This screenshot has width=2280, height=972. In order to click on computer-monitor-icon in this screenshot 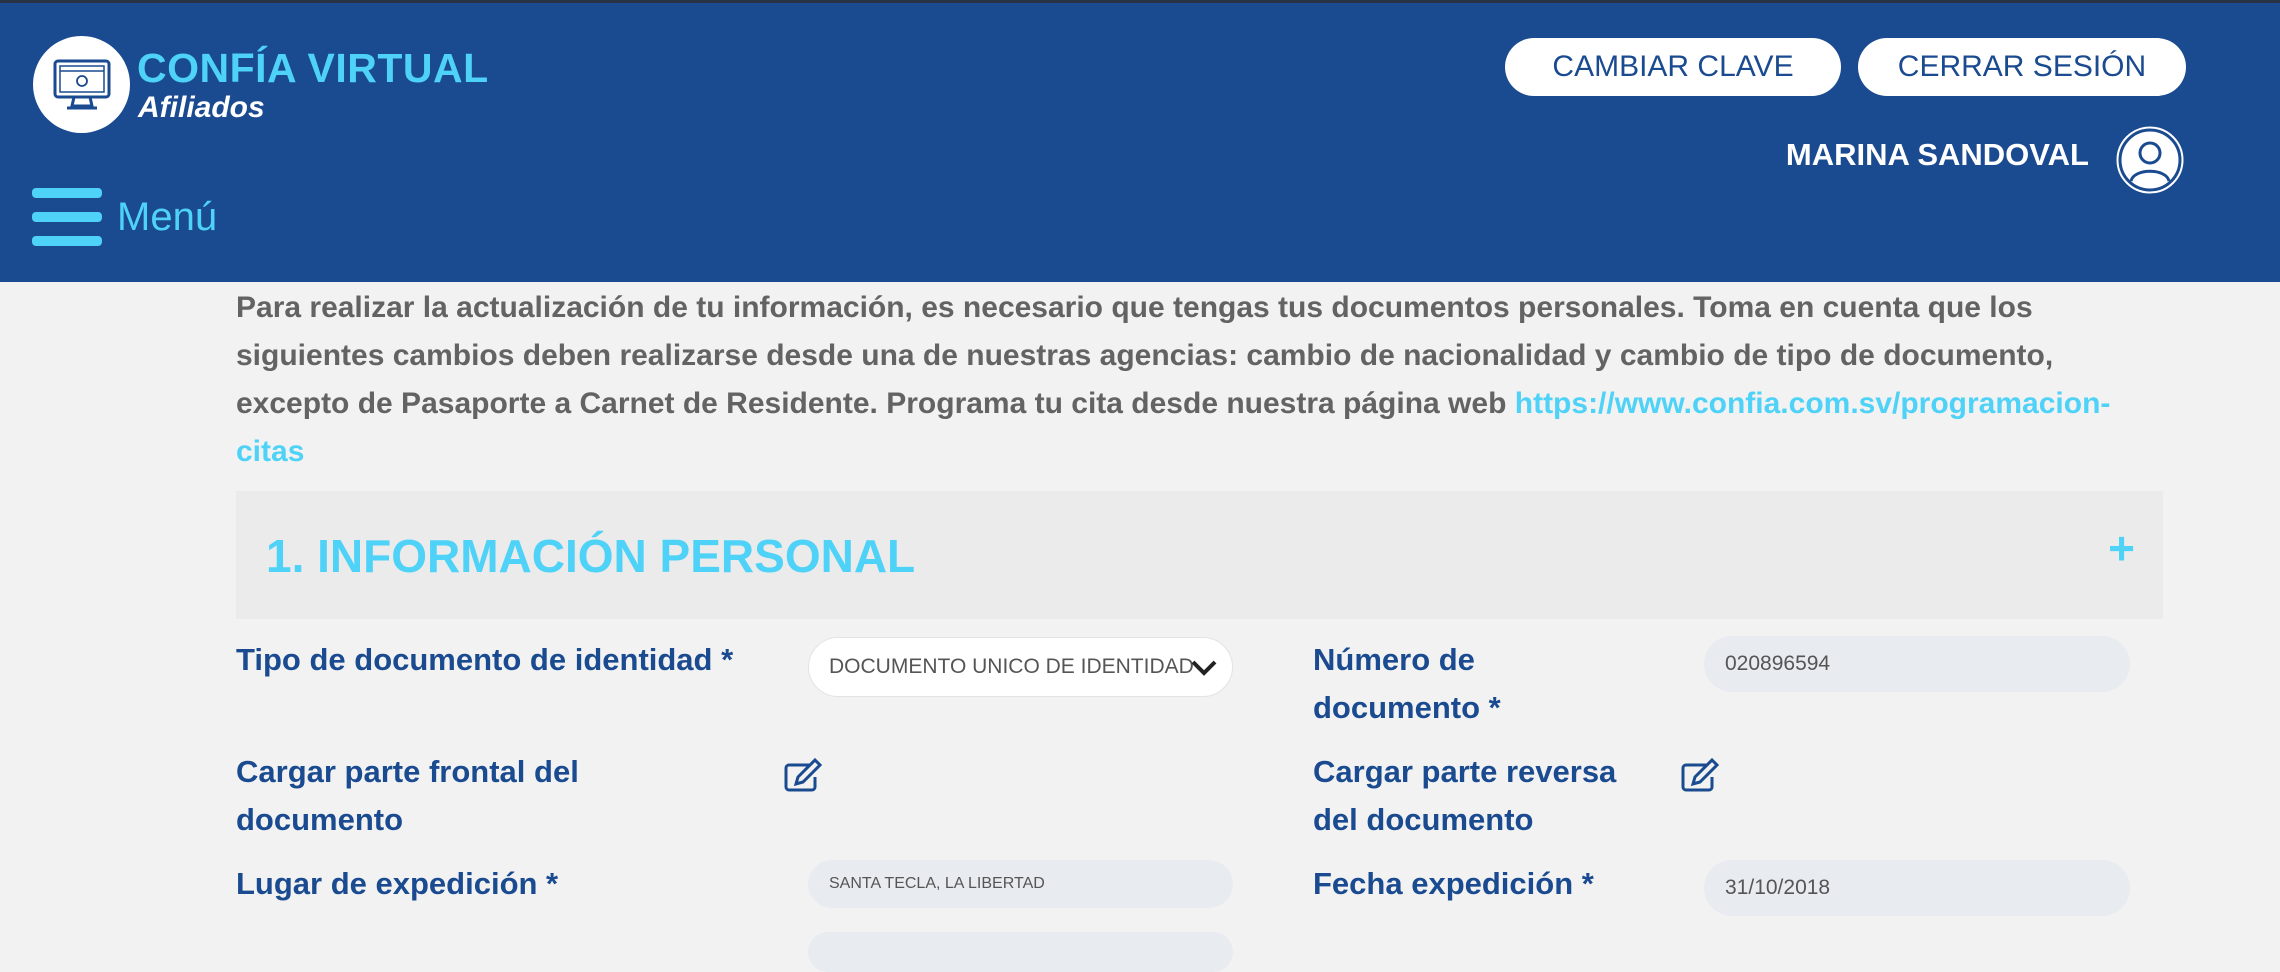, I will do `click(81, 84)`.